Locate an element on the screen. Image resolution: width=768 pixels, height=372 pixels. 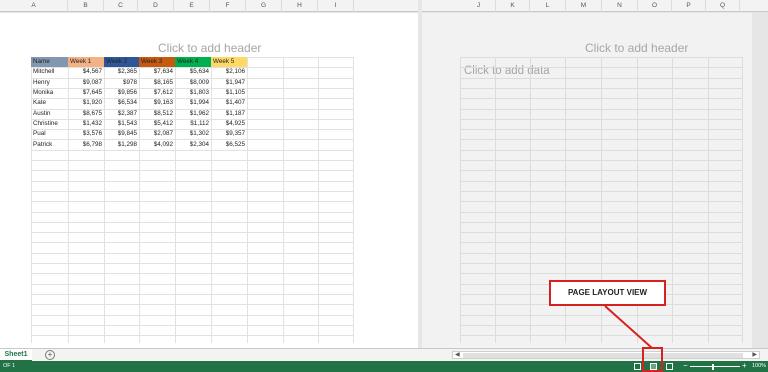
zoom-in-button: + is located at coordinates (744, 366).